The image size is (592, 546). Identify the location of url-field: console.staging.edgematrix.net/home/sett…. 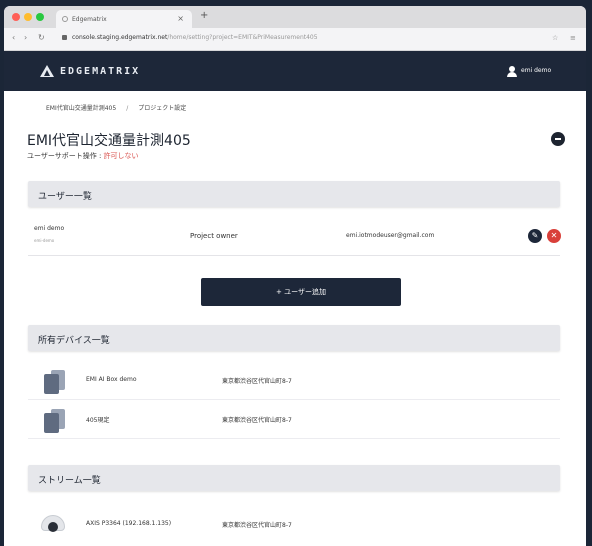
(190, 37).